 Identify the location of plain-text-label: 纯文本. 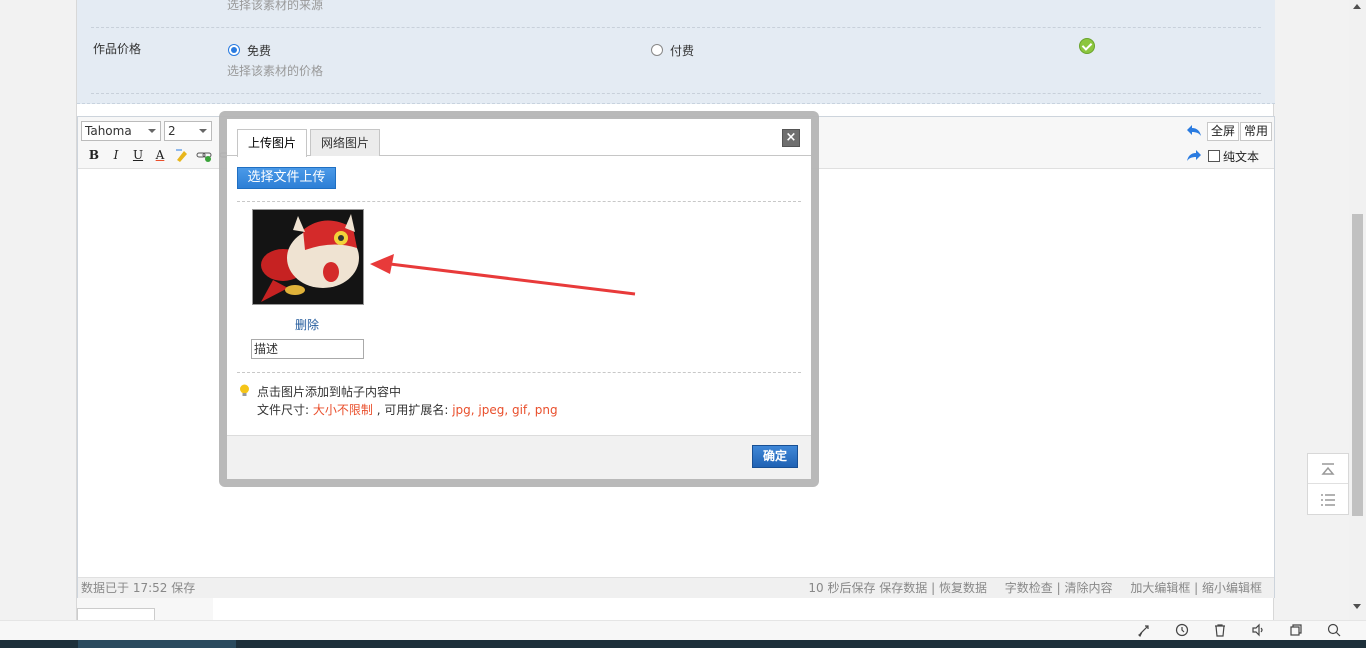
(1241, 156).